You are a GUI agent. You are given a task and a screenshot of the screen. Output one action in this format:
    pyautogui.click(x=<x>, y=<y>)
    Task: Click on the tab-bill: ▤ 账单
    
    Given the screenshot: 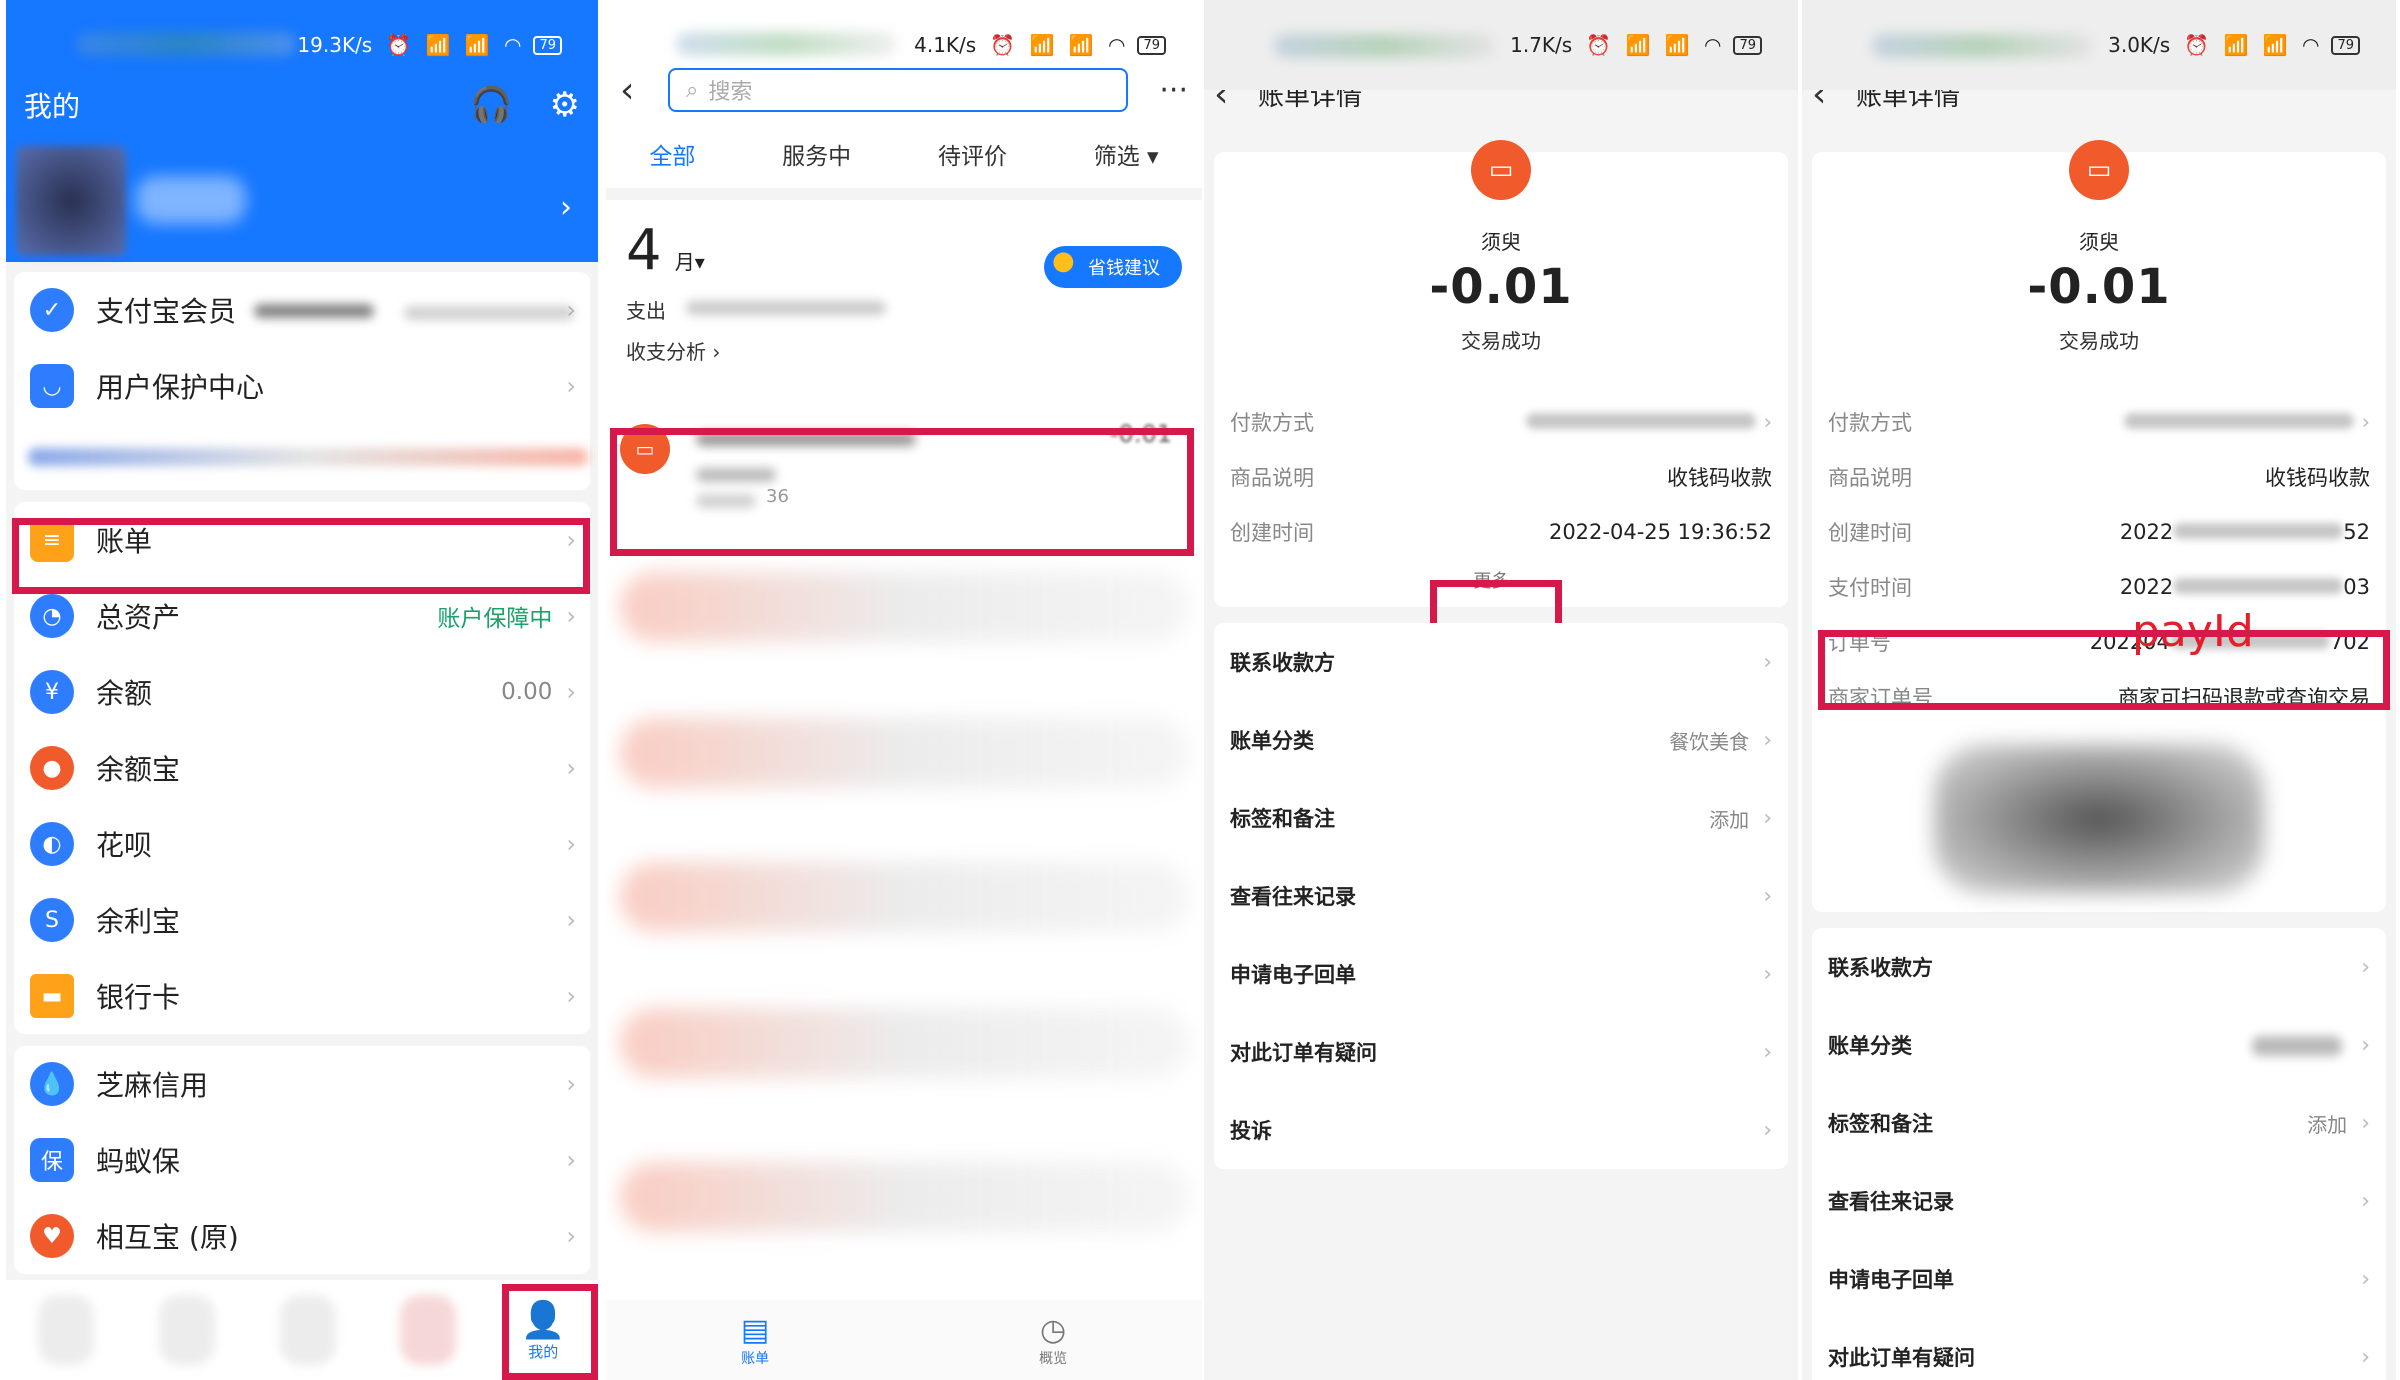 What is the action you would take?
    pyautogui.click(x=755, y=1340)
    